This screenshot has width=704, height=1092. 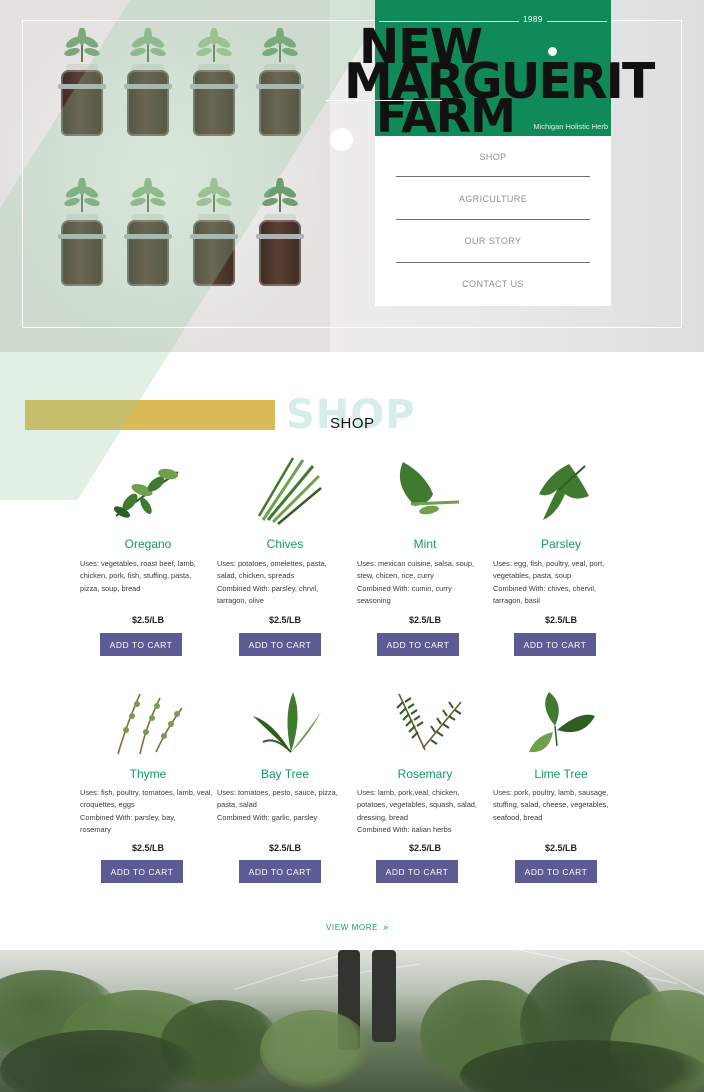 I want to click on parsley-icon, so click(x=561, y=491).